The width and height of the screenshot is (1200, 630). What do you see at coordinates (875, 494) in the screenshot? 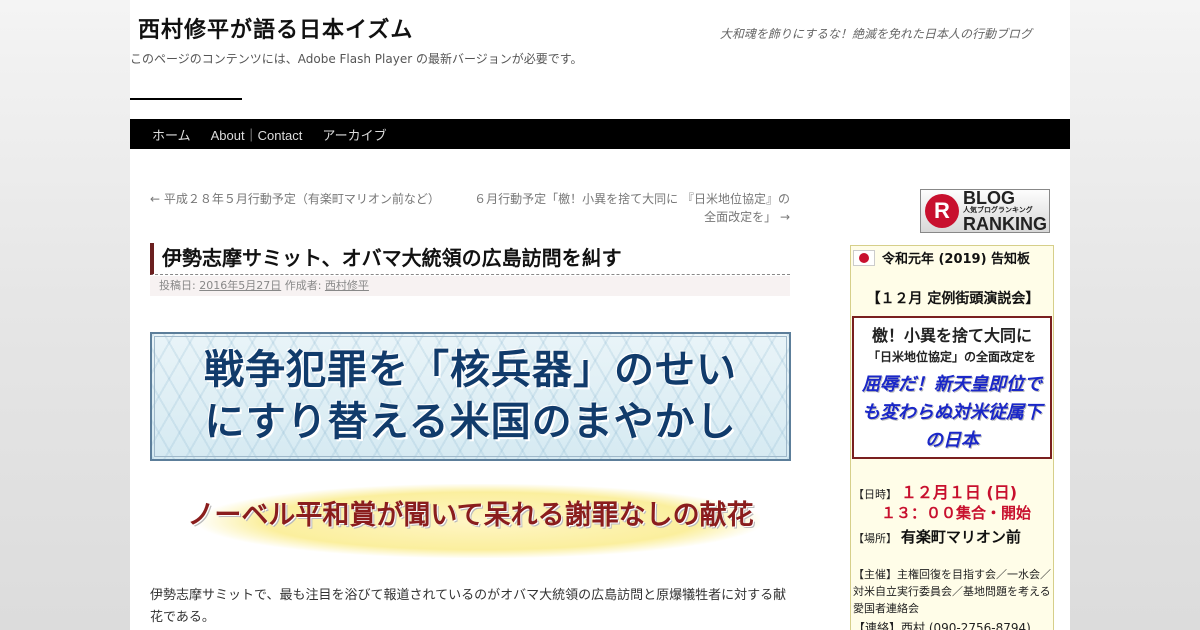
I see `date-label: 【日時】` at bounding box center [875, 494].